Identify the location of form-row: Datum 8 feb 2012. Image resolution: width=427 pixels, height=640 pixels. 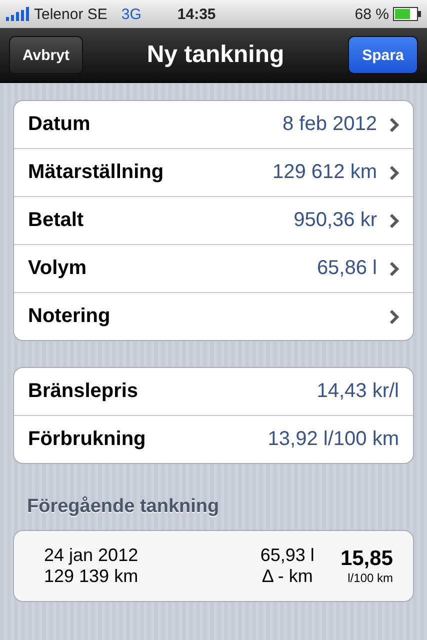
(213, 124).